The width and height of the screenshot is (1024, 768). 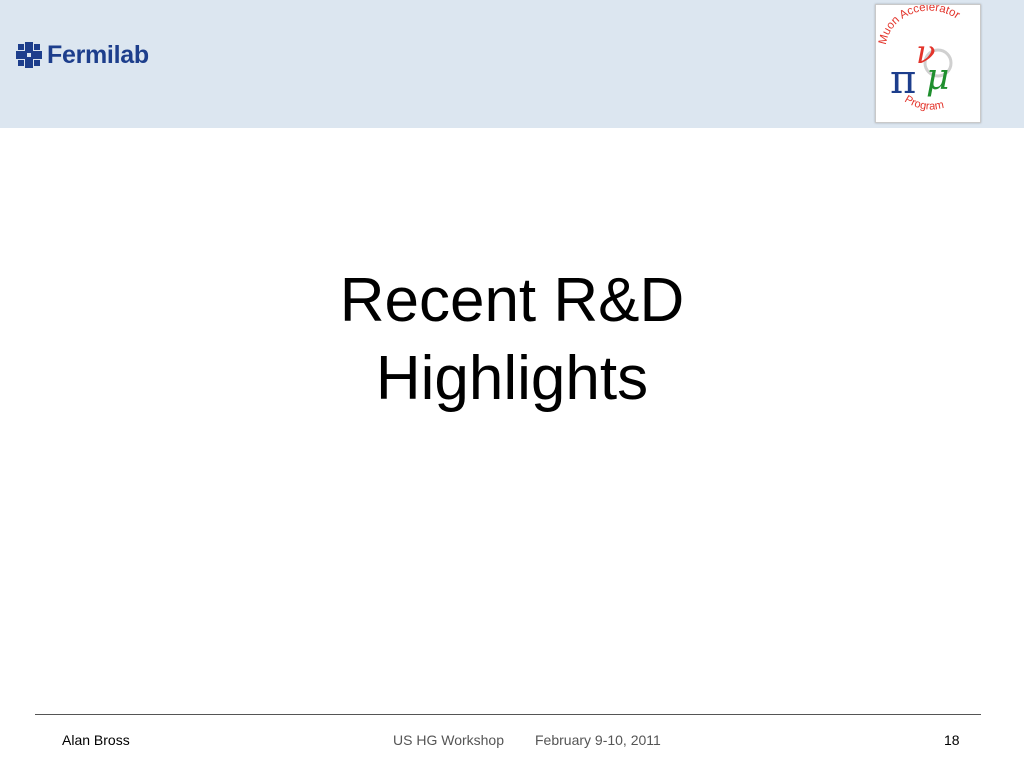 I want to click on map-badge-icon: Muon Accelerator π ν μ Program, so click(x=919, y=59).